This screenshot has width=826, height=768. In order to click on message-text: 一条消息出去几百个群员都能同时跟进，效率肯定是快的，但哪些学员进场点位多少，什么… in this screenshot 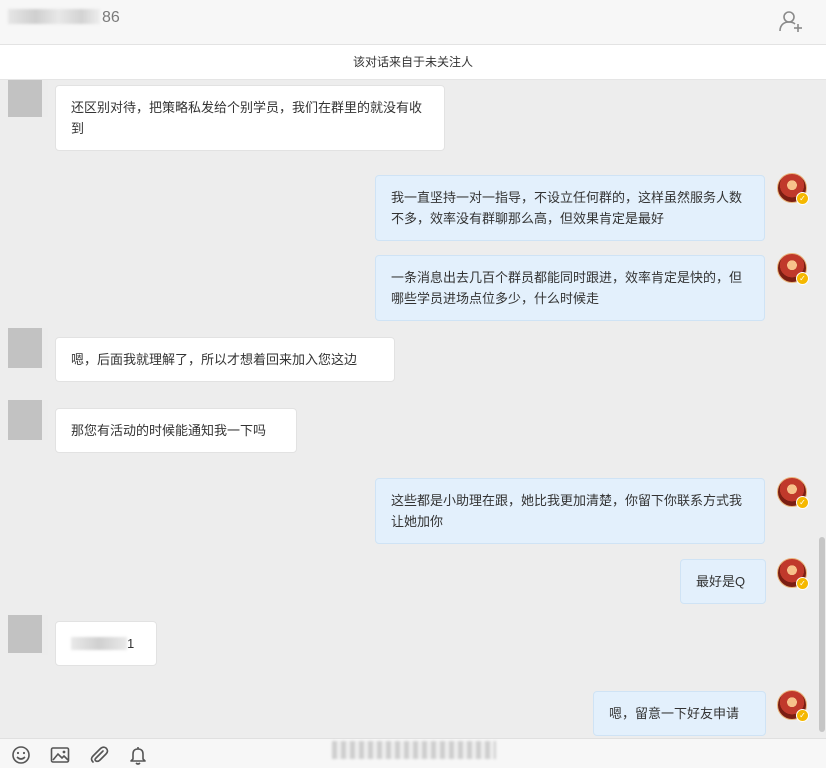, I will do `click(567, 288)`.